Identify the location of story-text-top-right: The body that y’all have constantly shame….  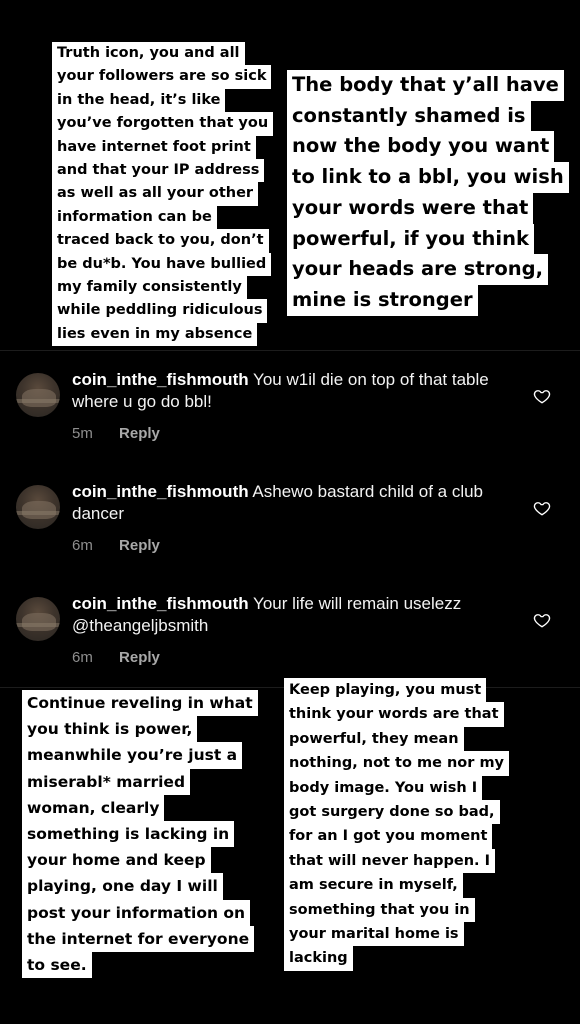
(428, 193).